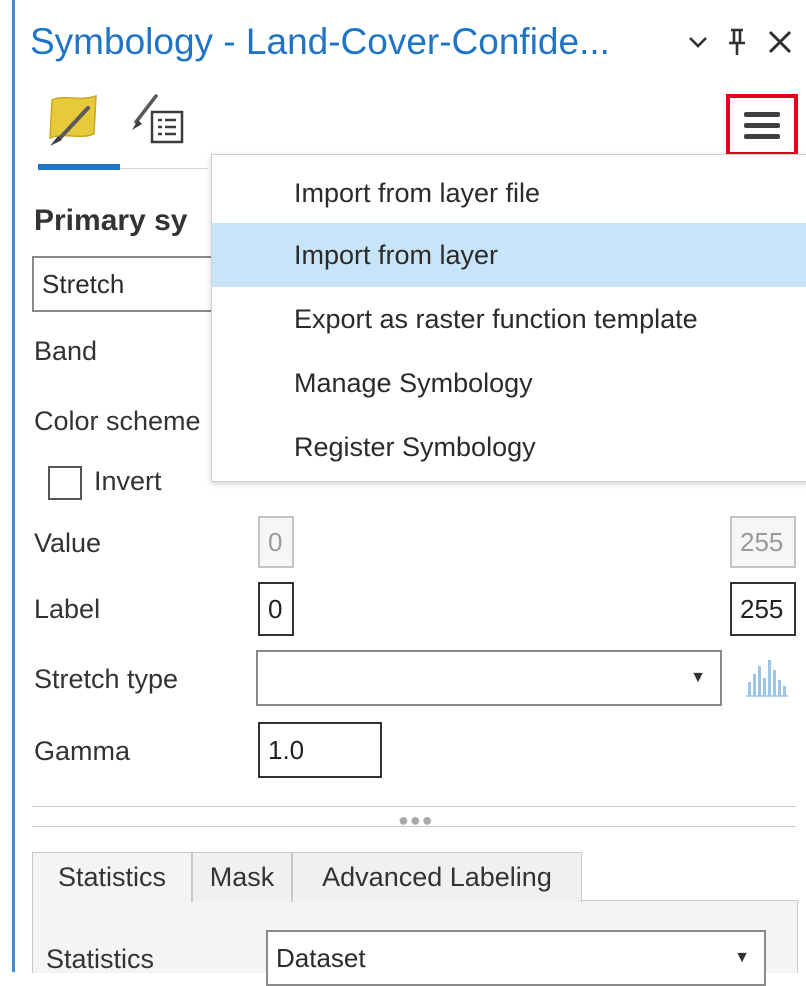  What do you see at coordinates (489, 678) in the screenshot?
I see `stretch-type-select: ▼` at bounding box center [489, 678].